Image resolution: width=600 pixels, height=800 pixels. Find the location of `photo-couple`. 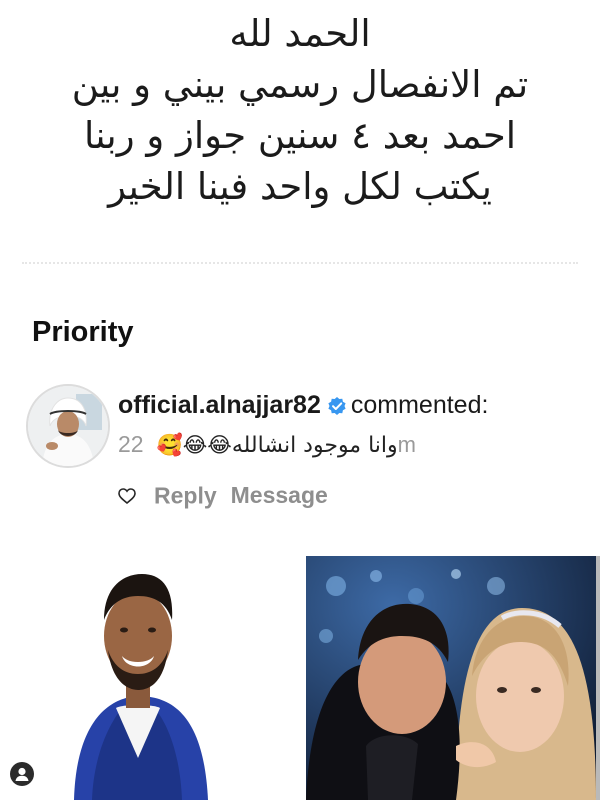

photo-couple is located at coordinates (451, 678).